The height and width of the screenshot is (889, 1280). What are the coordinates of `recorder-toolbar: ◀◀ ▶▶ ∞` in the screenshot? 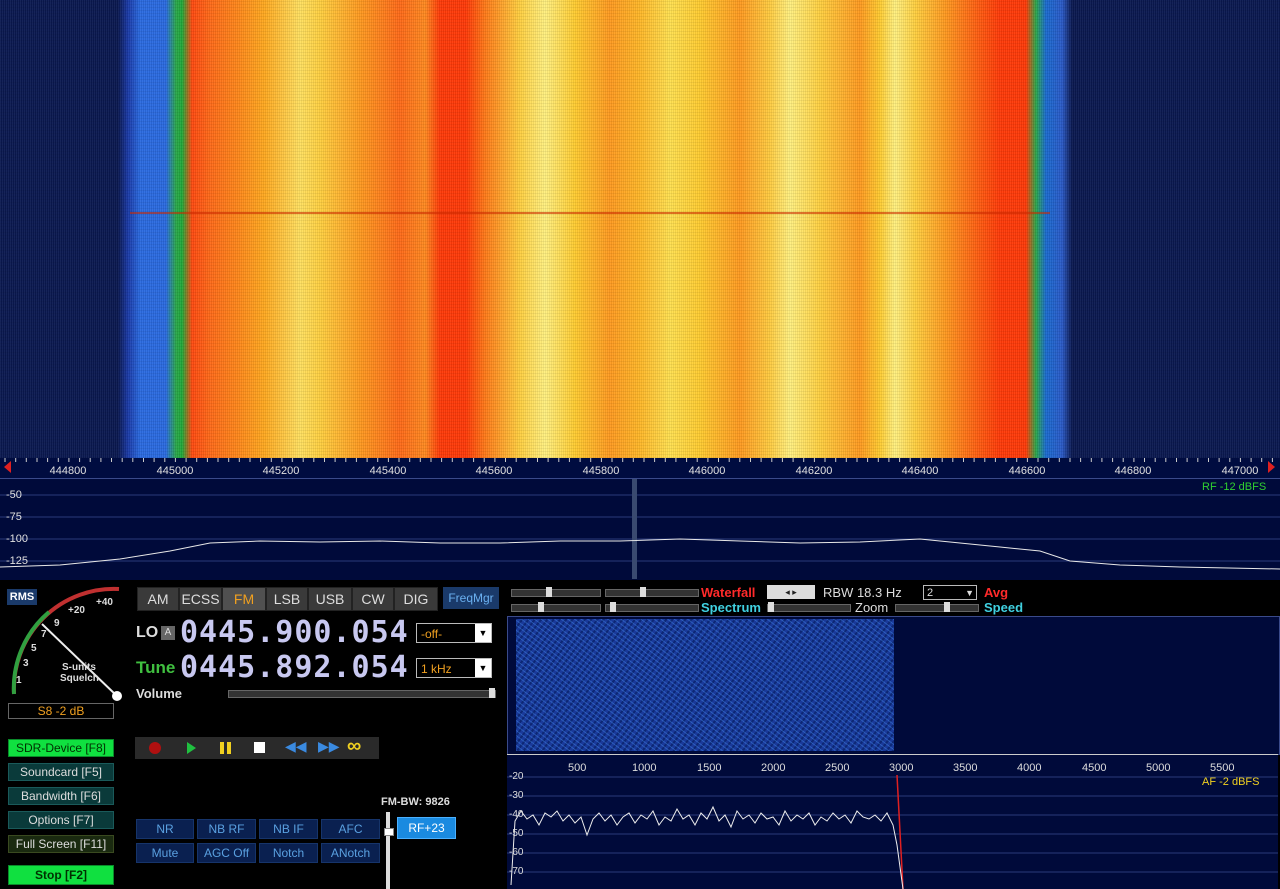 It's located at (257, 747).